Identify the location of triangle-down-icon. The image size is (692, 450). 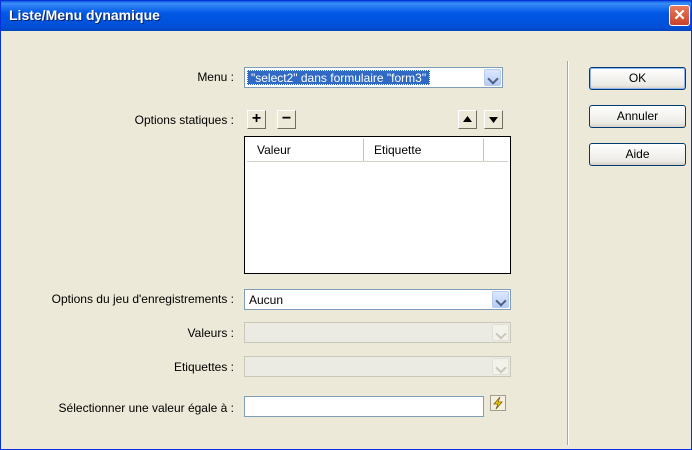
(493, 120).